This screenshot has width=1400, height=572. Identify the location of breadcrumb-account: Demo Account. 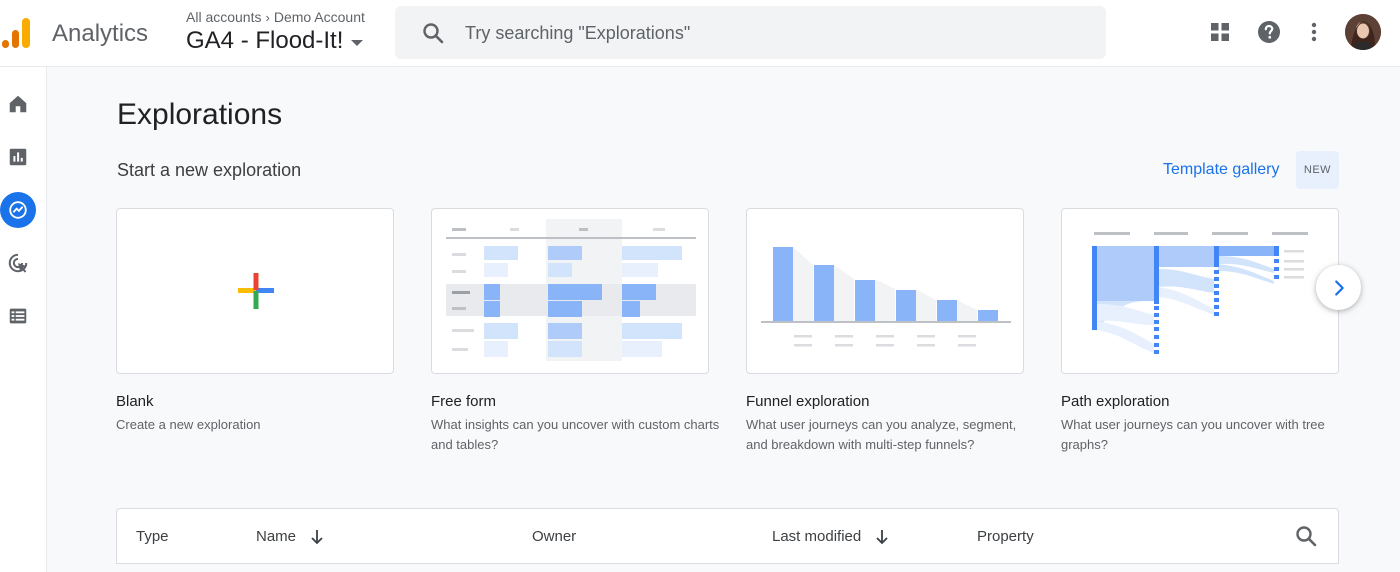
(319, 17).